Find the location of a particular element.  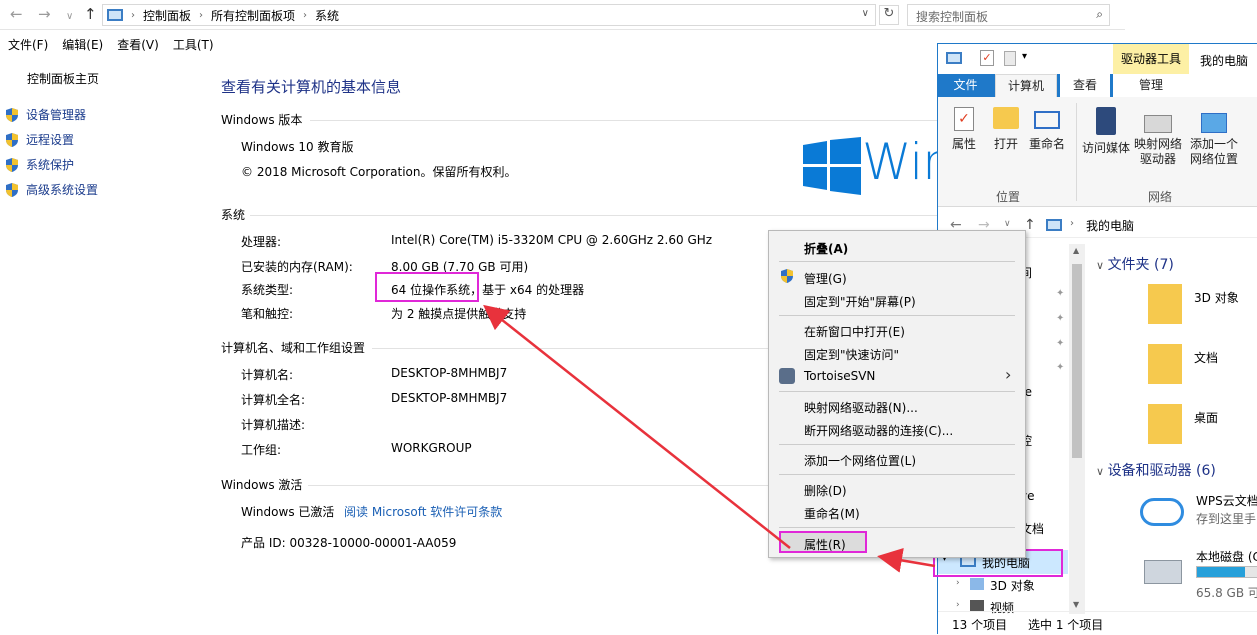

menu-item-properties: 属性(R) is located at coordinates (823, 542).